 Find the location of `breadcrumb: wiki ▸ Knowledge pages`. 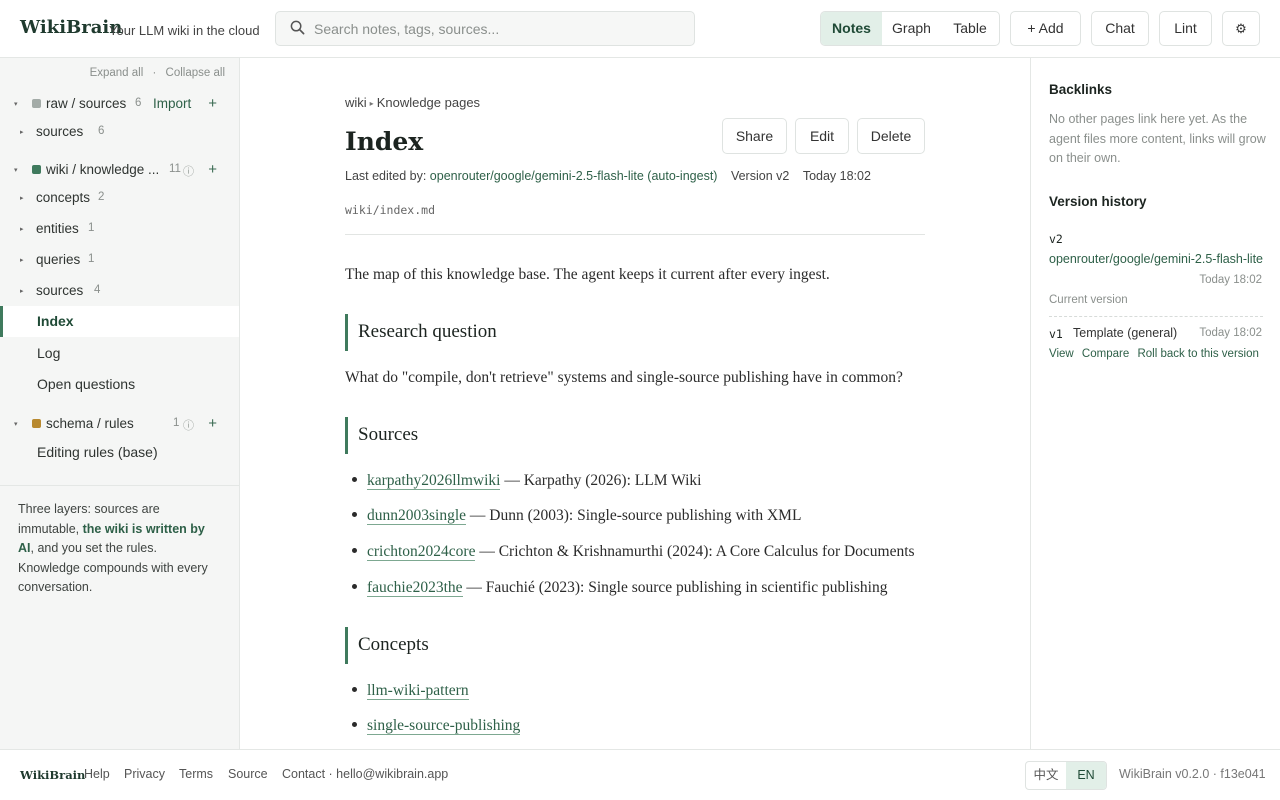

breadcrumb: wiki ▸ Knowledge pages is located at coordinates (412, 102).